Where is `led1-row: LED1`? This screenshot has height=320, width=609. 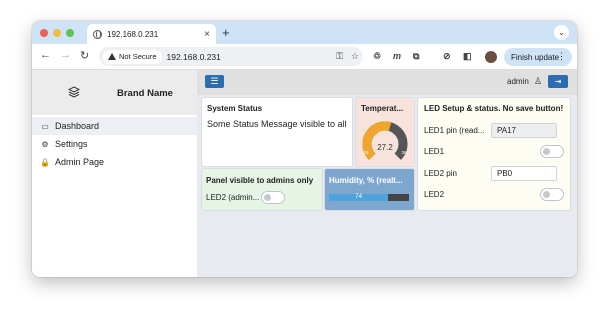 led1-row: LED1 is located at coordinates (494, 151).